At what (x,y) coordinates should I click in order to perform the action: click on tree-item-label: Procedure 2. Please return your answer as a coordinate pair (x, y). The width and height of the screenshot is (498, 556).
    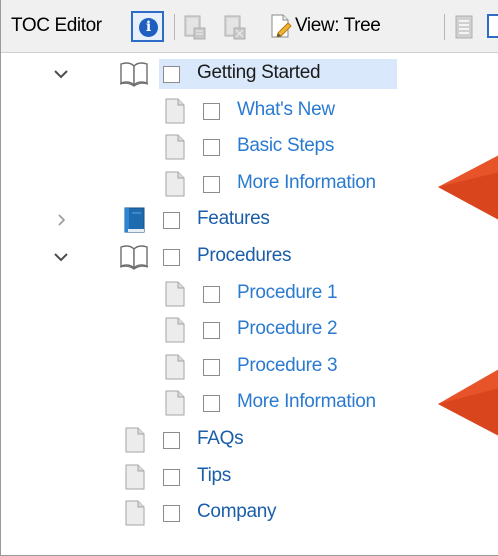
    Looking at the image, I should click on (287, 329).